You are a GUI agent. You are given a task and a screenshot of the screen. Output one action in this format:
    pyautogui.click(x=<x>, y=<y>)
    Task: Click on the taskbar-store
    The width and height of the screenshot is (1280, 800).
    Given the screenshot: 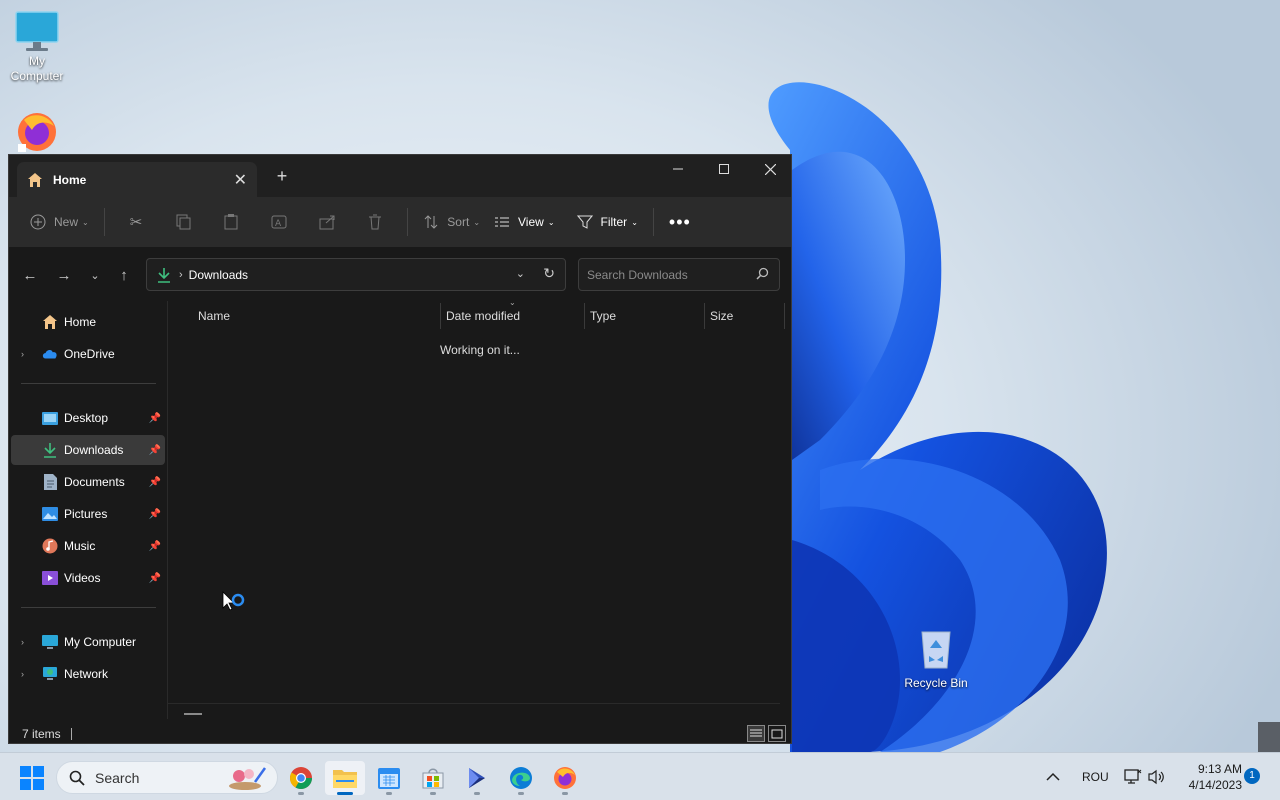 What is the action you would take?
    pyautogui.click(x=433, y=778)
    